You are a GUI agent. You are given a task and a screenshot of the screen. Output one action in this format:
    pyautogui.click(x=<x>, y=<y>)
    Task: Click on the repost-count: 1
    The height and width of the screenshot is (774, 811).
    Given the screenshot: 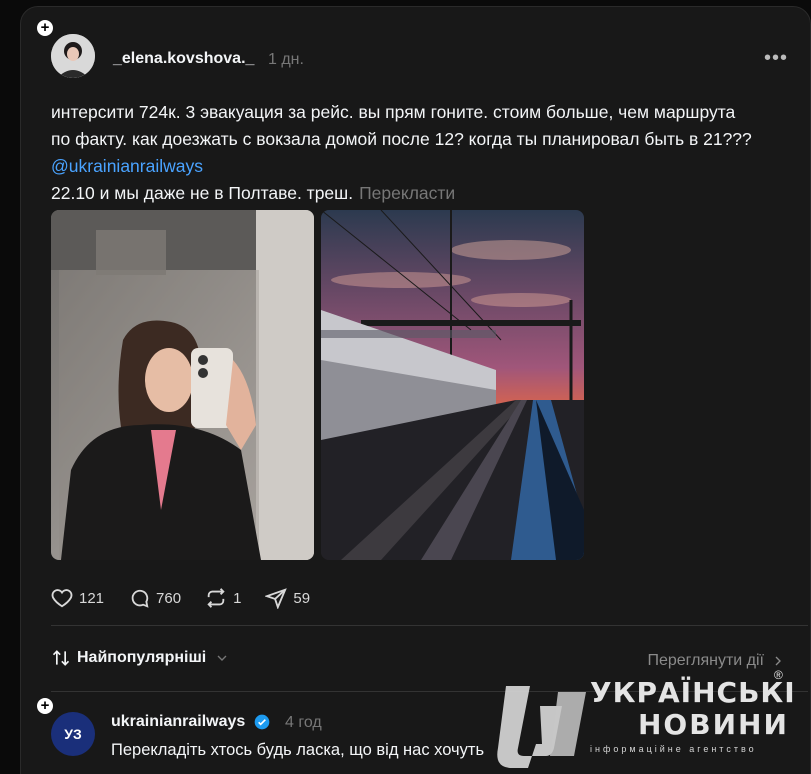 What is the action you would take?
    pyautogui.click(x=237, y=598)
    